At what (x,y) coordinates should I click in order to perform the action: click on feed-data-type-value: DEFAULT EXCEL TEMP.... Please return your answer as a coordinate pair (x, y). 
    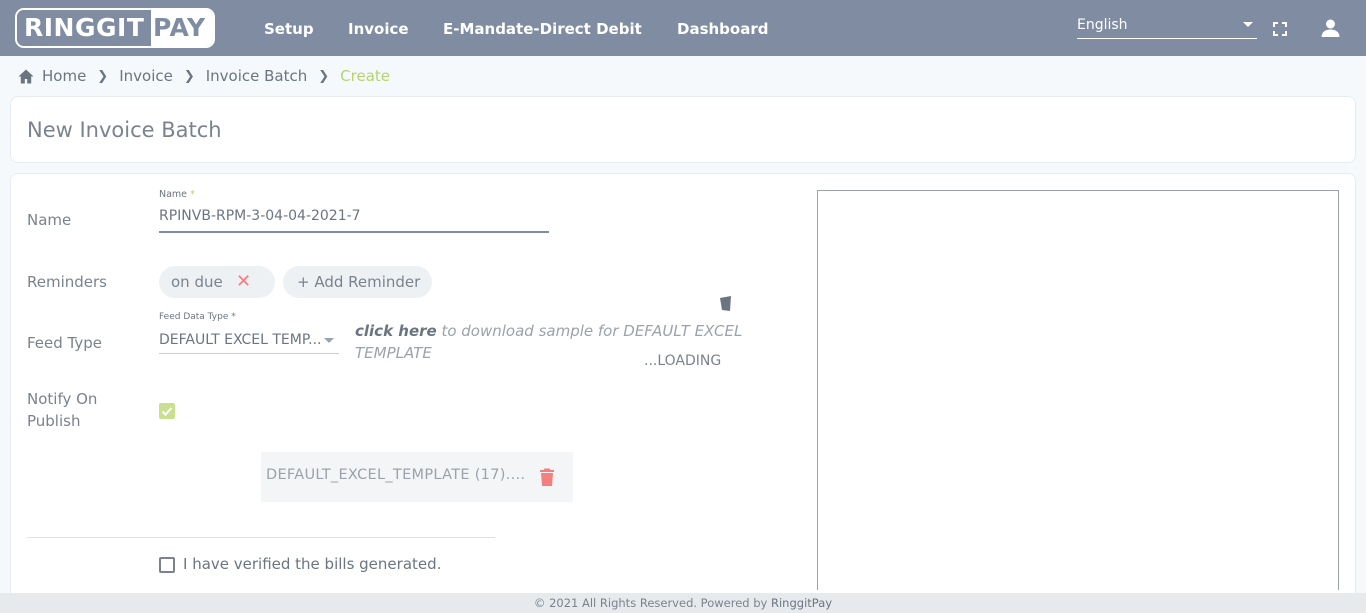
    Looking at the image, I should click on (240, 340).